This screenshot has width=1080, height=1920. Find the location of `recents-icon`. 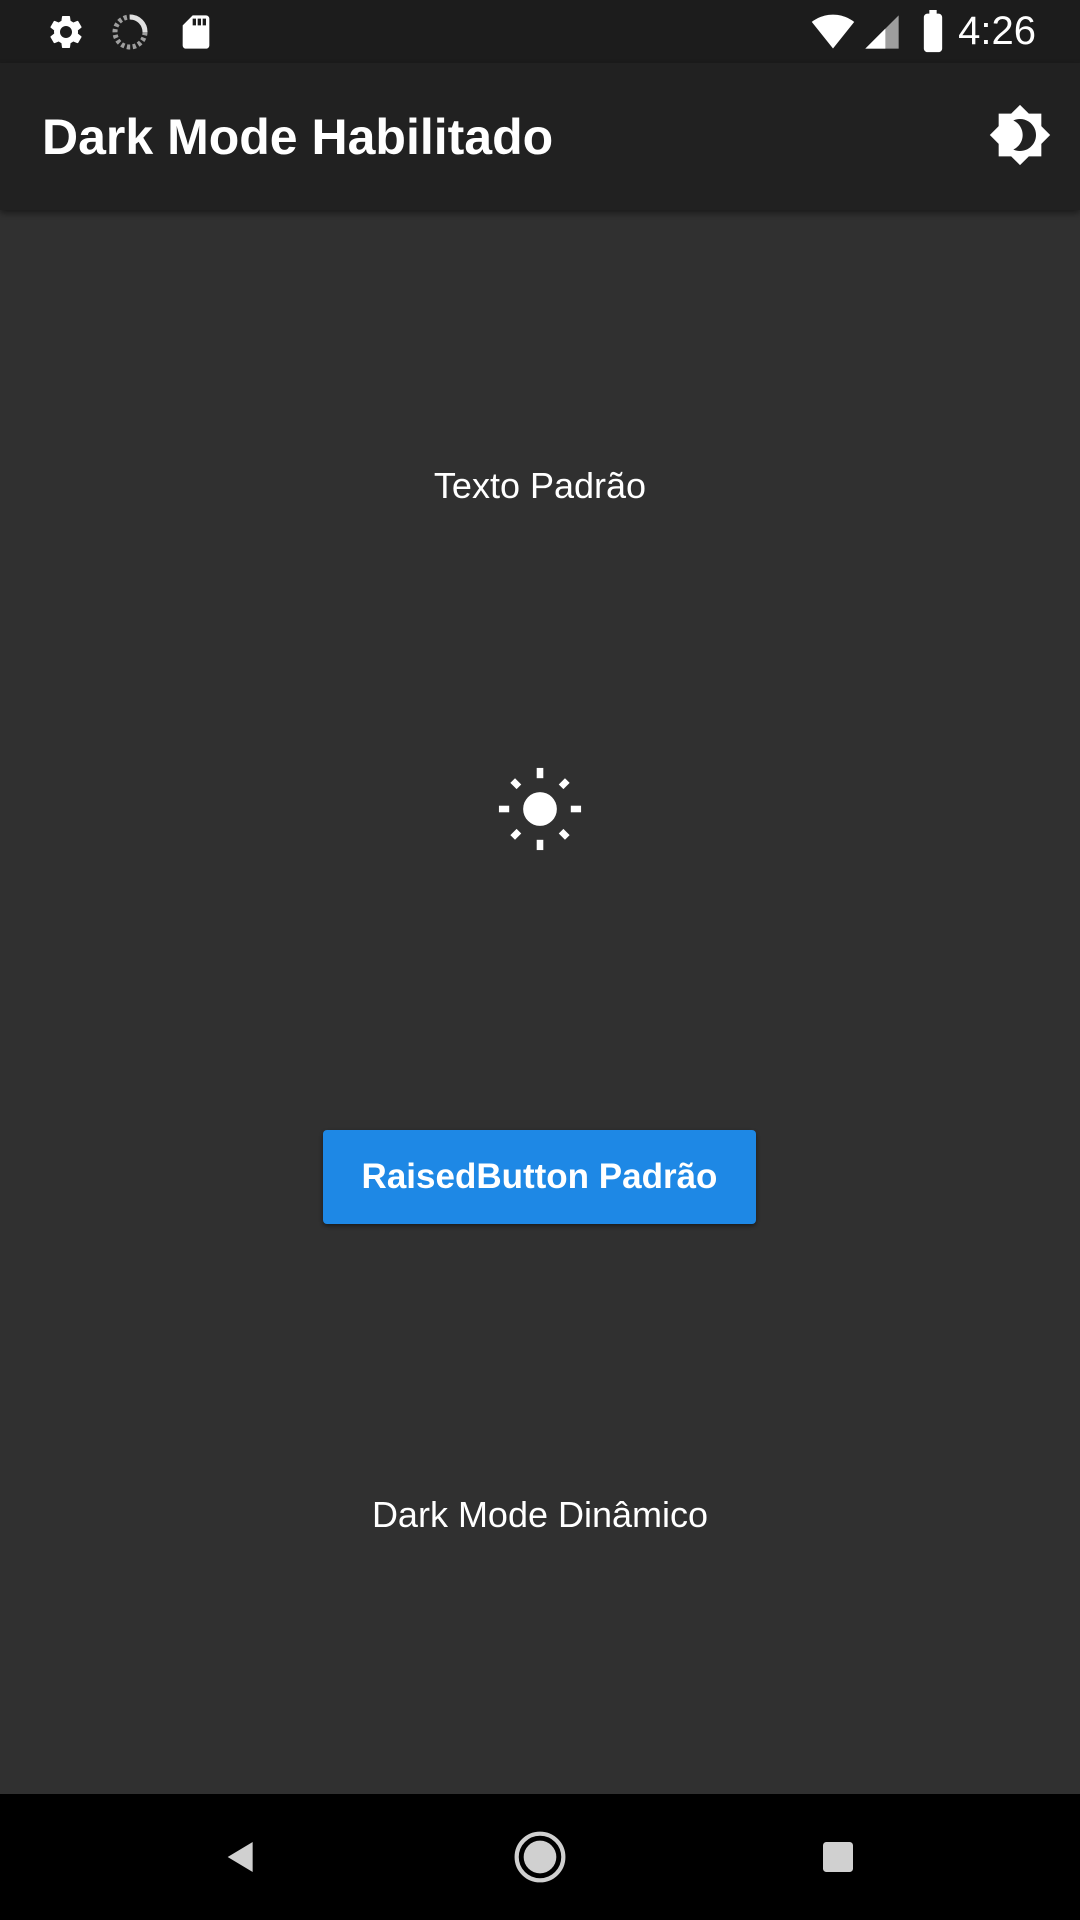

recents-icon is located at coordinates (838, 1857).